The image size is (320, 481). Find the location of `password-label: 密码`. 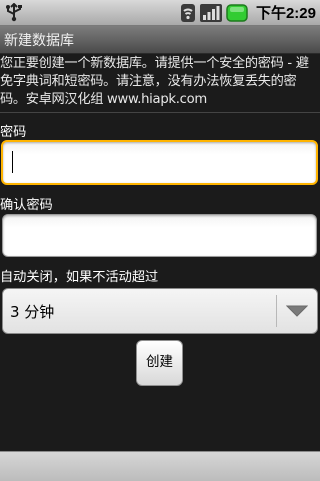

password-label: 密码 is located at coordinates (13, 132).